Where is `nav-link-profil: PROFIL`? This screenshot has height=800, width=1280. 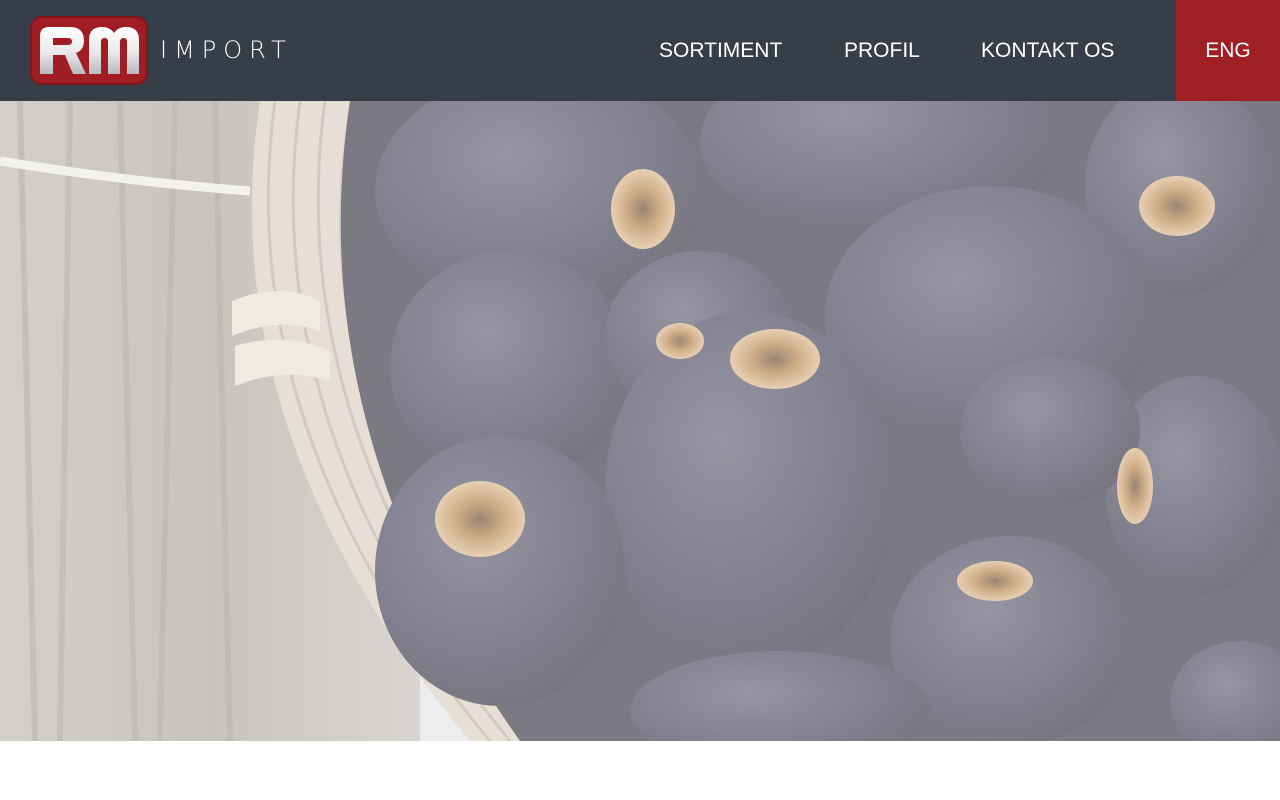 nav-link-profil: PROFIL is located at coordinates (882, 50).